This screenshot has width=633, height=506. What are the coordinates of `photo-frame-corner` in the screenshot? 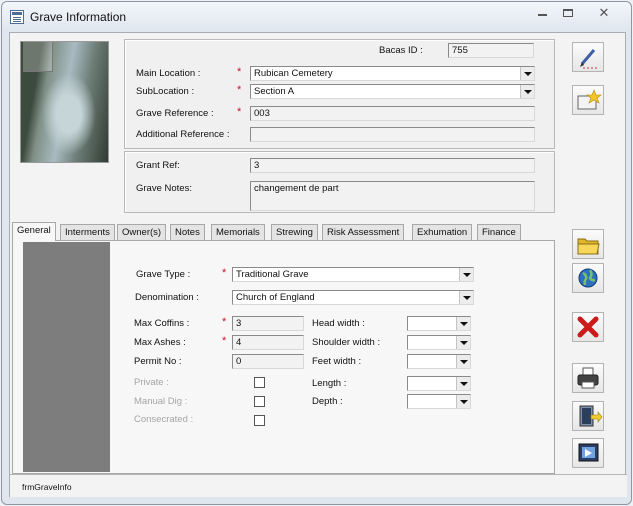 It's located at (38, 57).